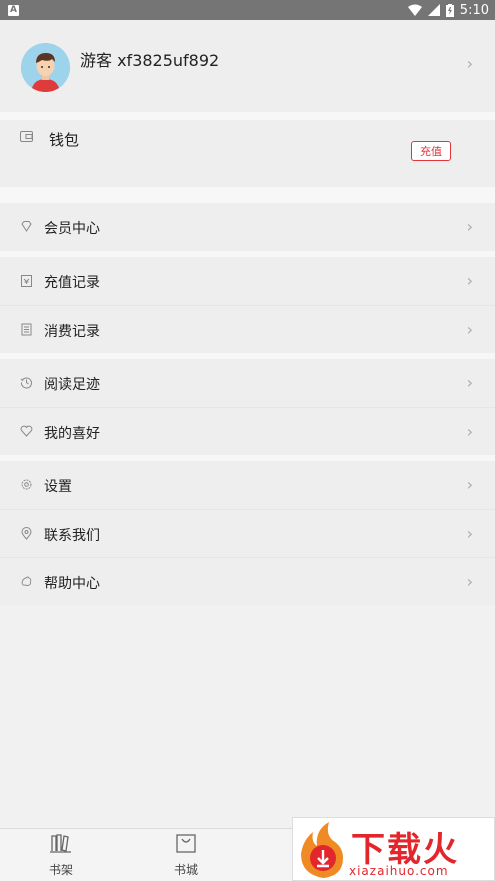  What do you see at coordinates (72, 332) in the screenshot?
I see `menu-label: 消费记录` at bounding box center [72, 332].